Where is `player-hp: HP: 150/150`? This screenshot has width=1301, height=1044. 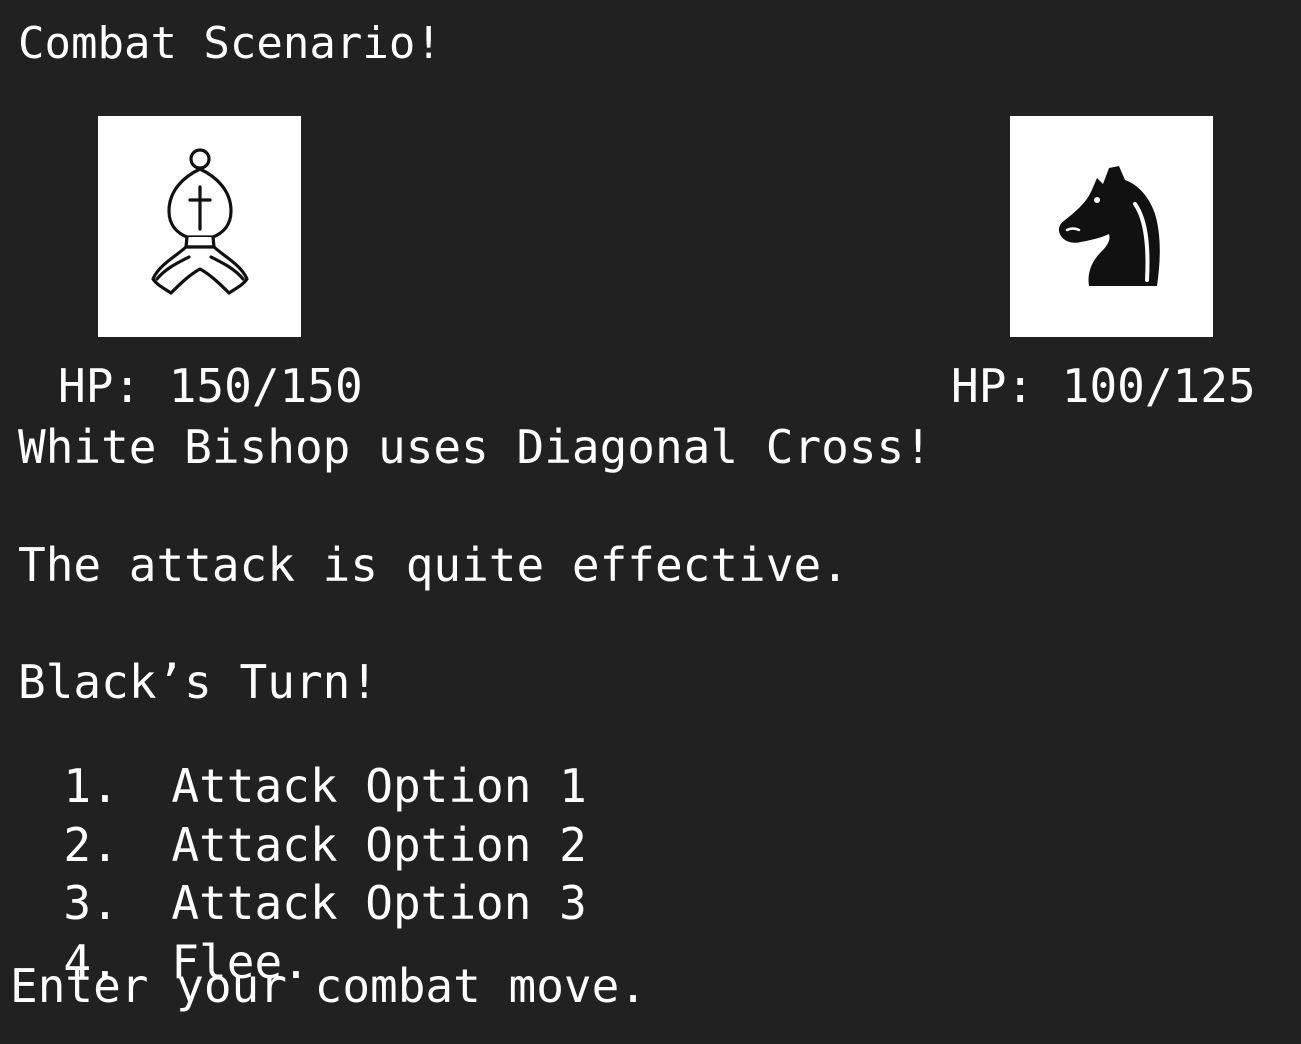 player-hp: HP: 150/150 is located at coordinates (210, 386).